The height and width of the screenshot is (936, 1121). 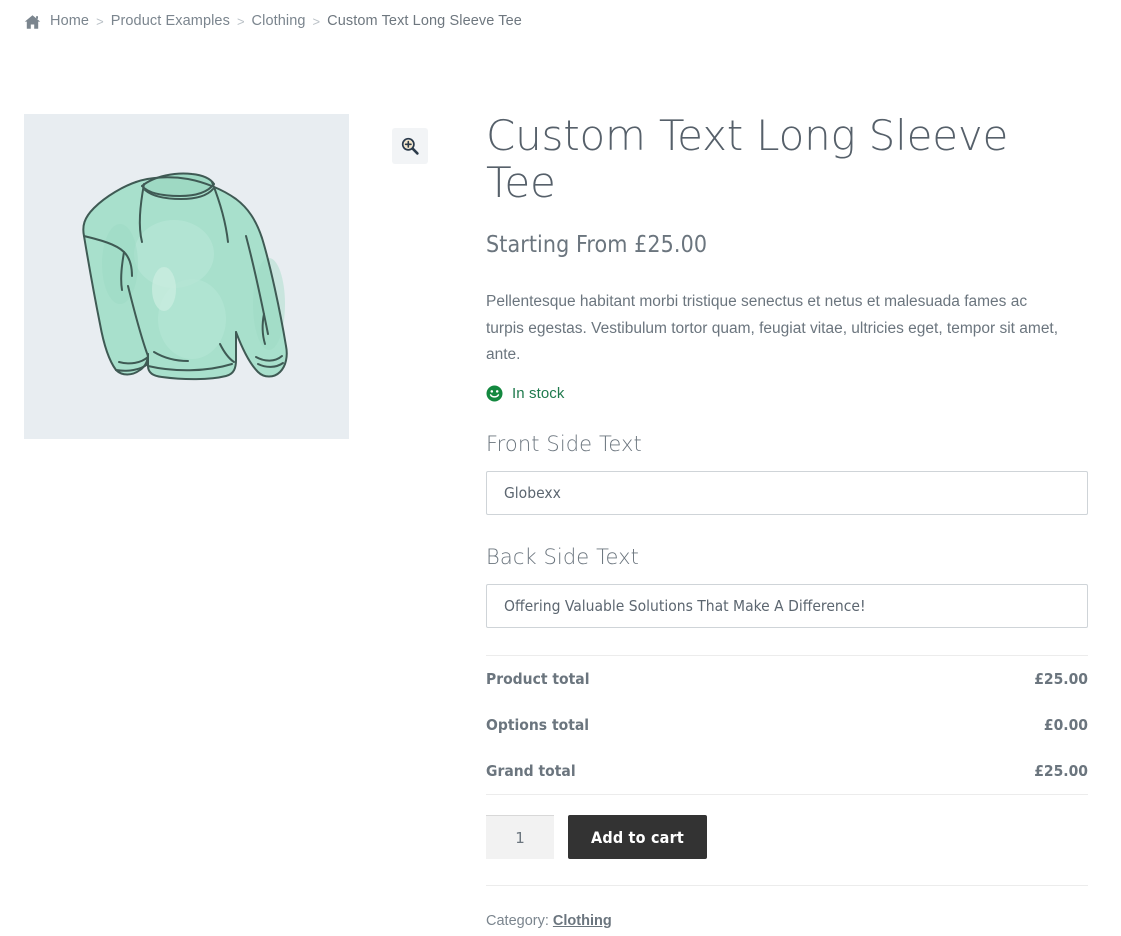 I want to click on zoom-image-button, so click(x=410, y=146).